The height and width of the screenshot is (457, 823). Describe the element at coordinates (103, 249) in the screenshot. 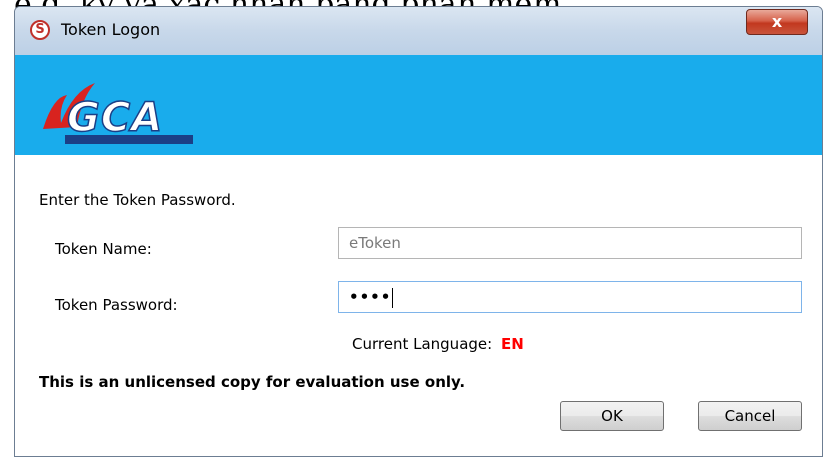

I see `token-name-label: Token Name:` at that location.